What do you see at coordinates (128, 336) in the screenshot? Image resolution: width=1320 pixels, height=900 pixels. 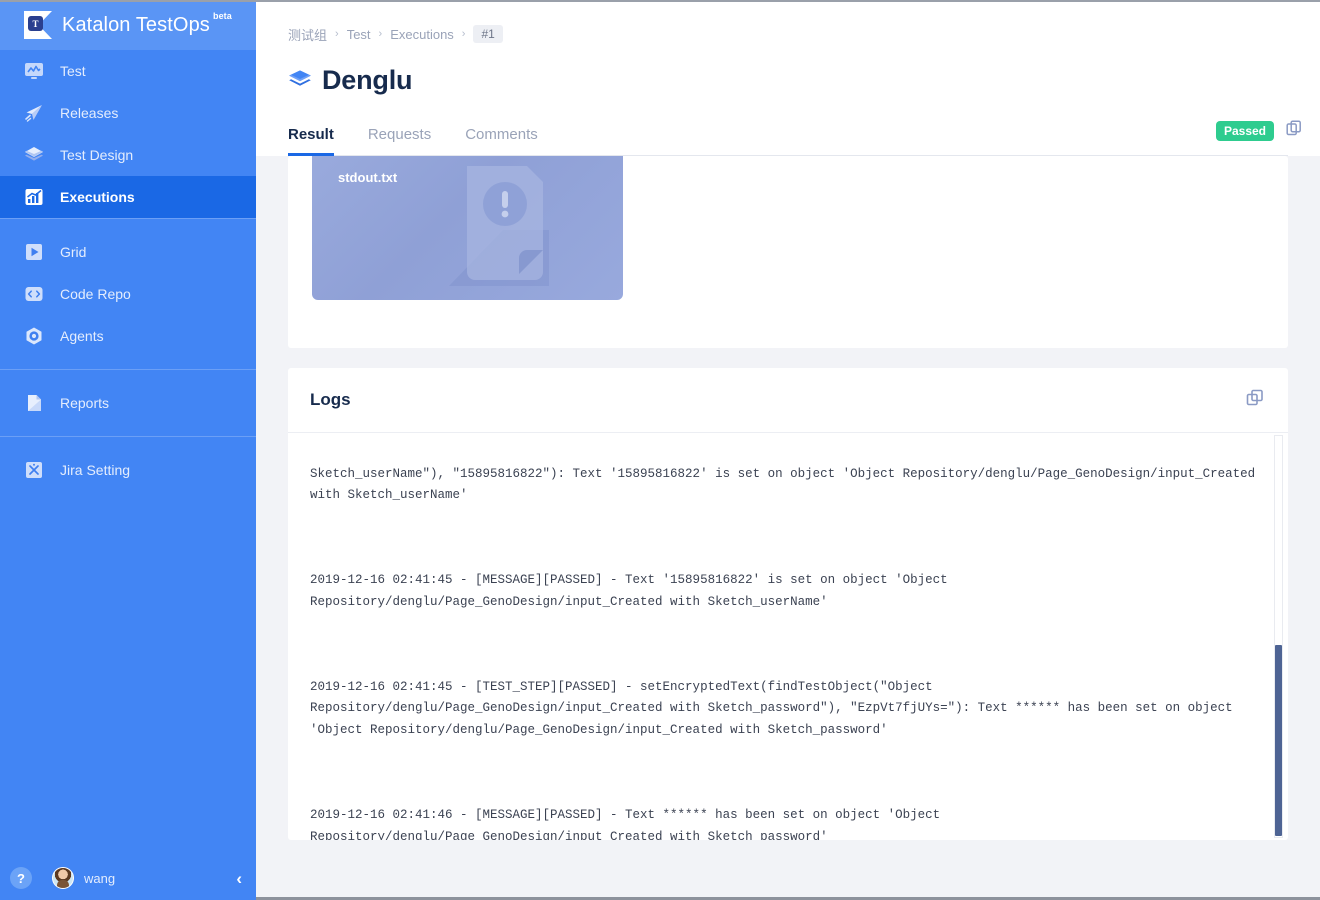 I see `sidebar-item-agents: Agents` at bounding box center [128, 336].